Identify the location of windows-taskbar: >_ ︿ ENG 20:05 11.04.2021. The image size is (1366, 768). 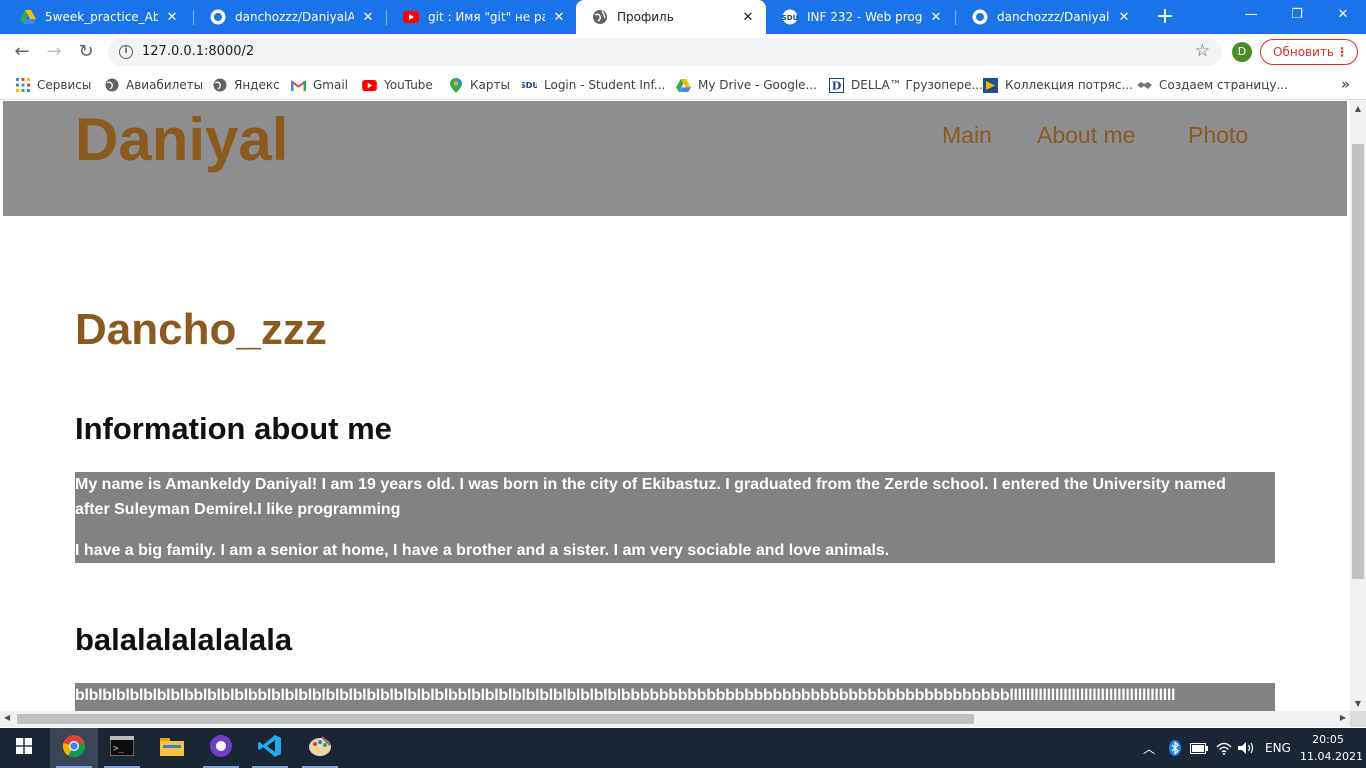
(683, 748).